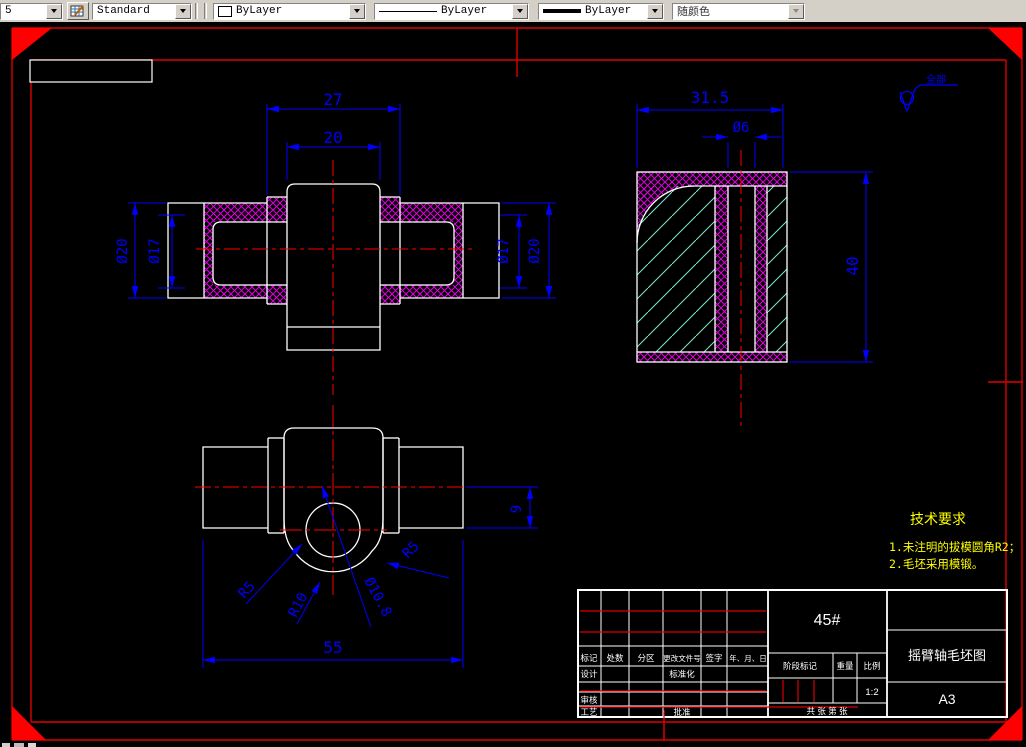 The width and height of the screenshot is (1026, 747). What do you see at coordinates (608, 11) in the screenshot?
I see `lineweight-value: ByLayer` at bounding box center [608, 11].